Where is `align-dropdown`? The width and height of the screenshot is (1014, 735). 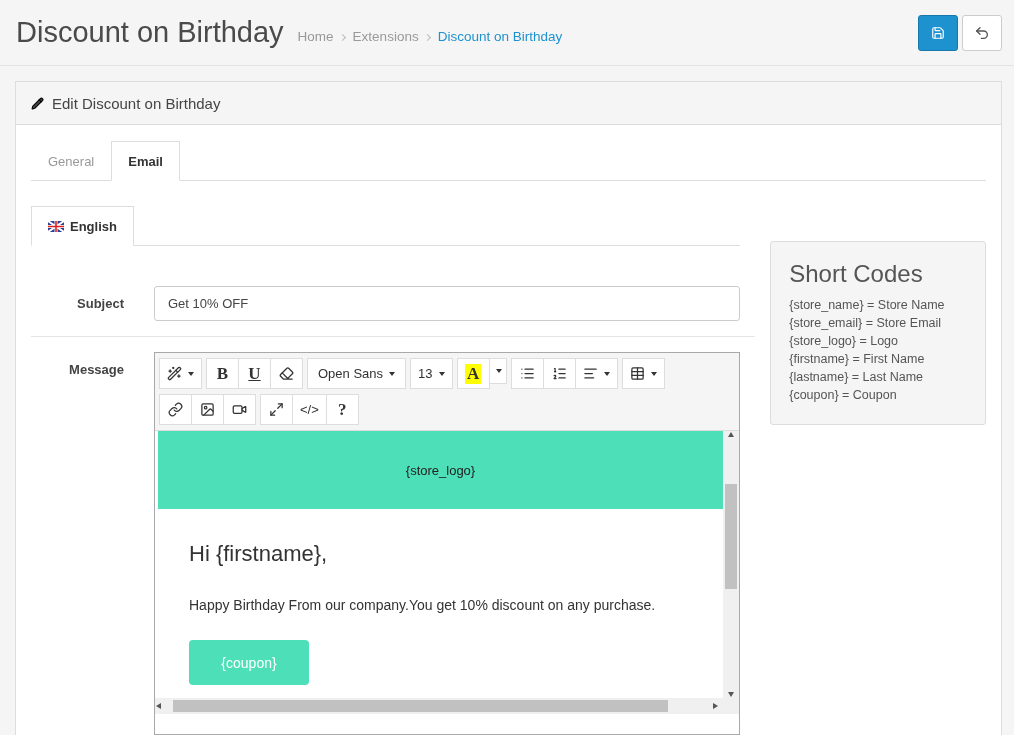 align-dropdown is located at coordinates (596, 373).